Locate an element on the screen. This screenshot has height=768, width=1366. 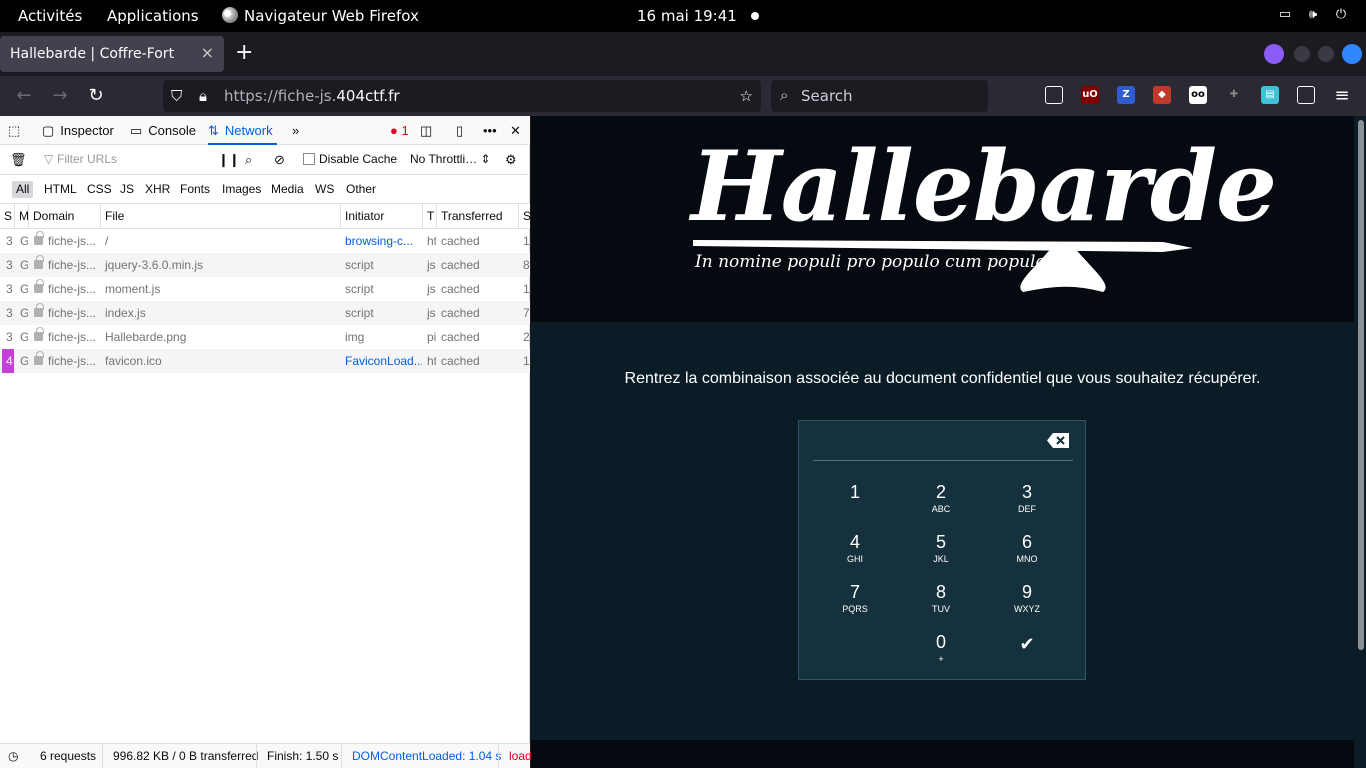
more-options-icon: ••• is located at coordinates (490, 130).